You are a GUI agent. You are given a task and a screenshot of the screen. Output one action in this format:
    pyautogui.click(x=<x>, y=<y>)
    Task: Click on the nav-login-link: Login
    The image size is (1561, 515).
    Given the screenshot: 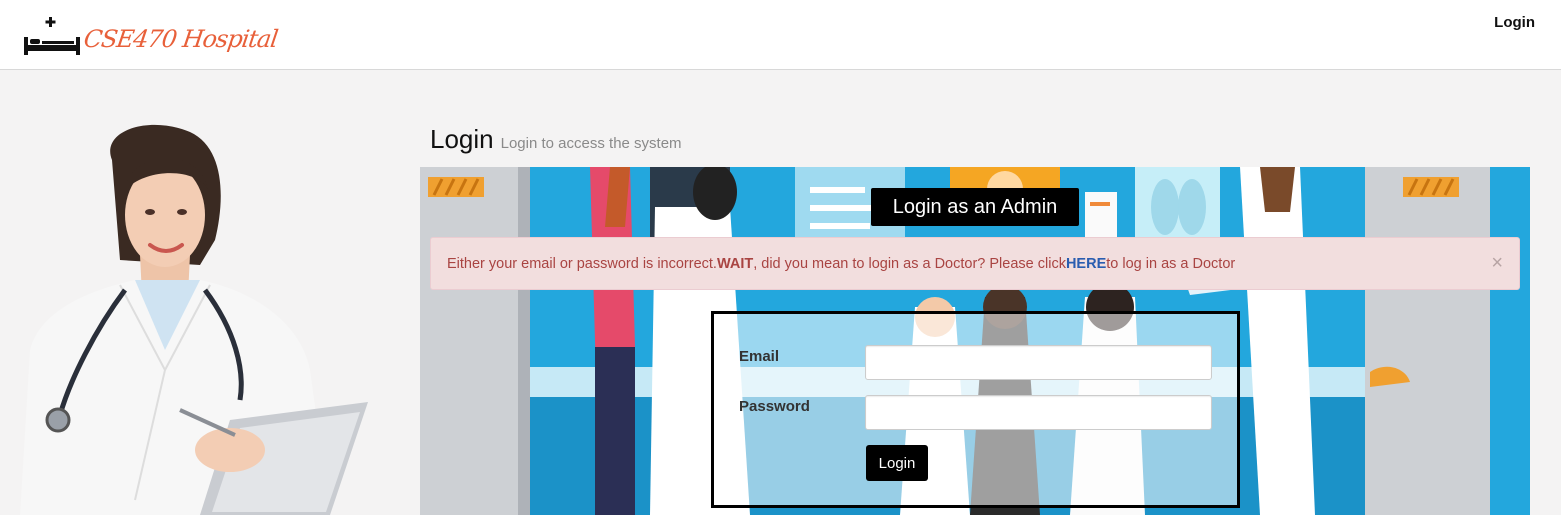 What is the action you would take?
    pyautogui.click(x=1514, y=22)
    